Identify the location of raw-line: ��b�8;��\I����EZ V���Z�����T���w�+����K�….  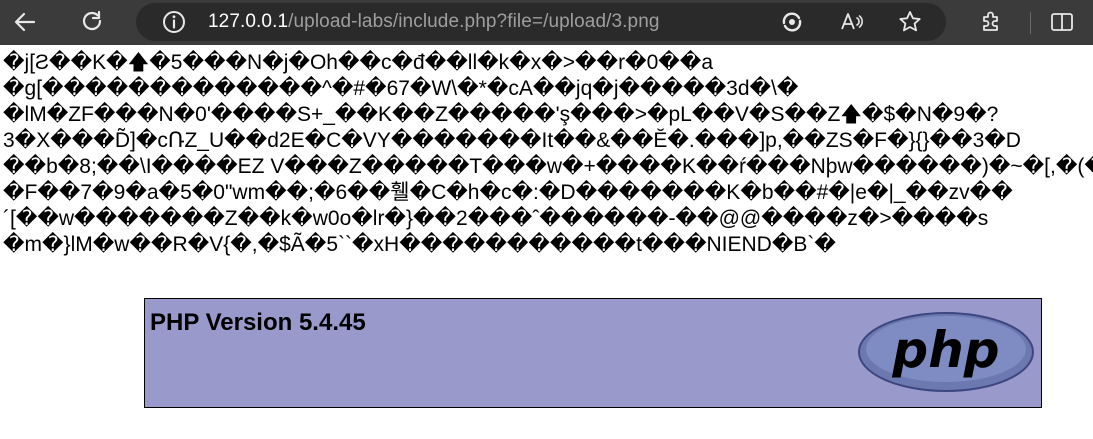
(548, 166).